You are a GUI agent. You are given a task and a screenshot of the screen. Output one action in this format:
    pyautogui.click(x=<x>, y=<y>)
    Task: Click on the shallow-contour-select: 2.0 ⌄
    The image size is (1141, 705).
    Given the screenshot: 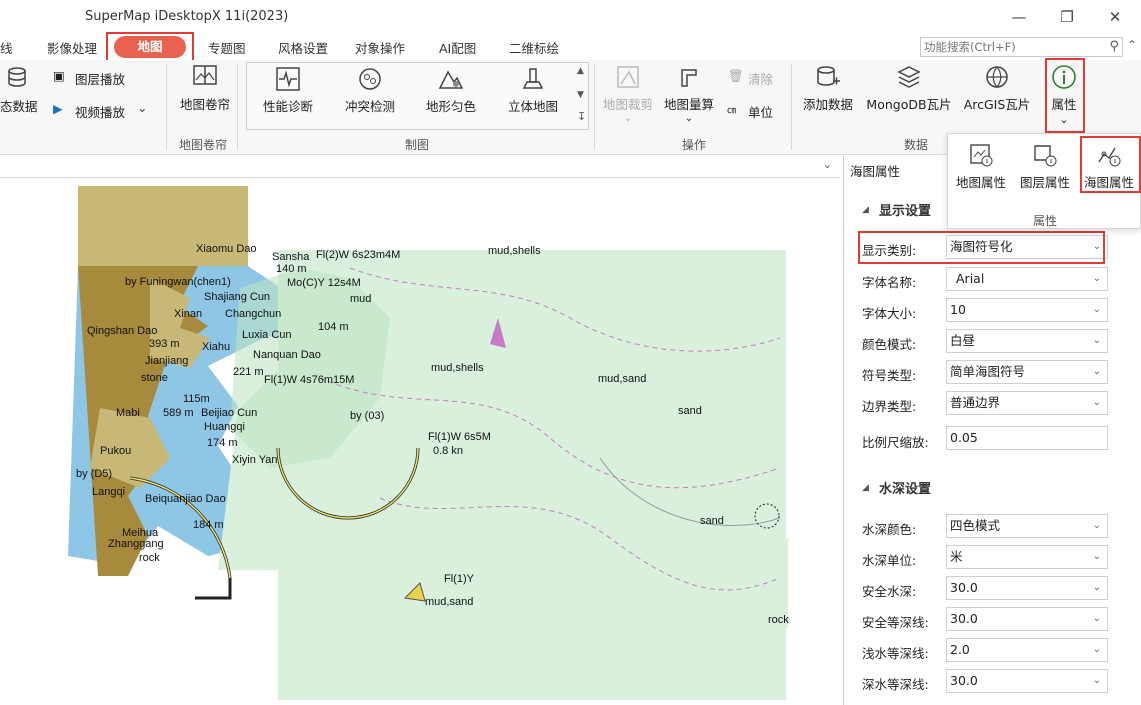 What is the action you would take?
    pyautogui.click(x=1027, y=650)
    